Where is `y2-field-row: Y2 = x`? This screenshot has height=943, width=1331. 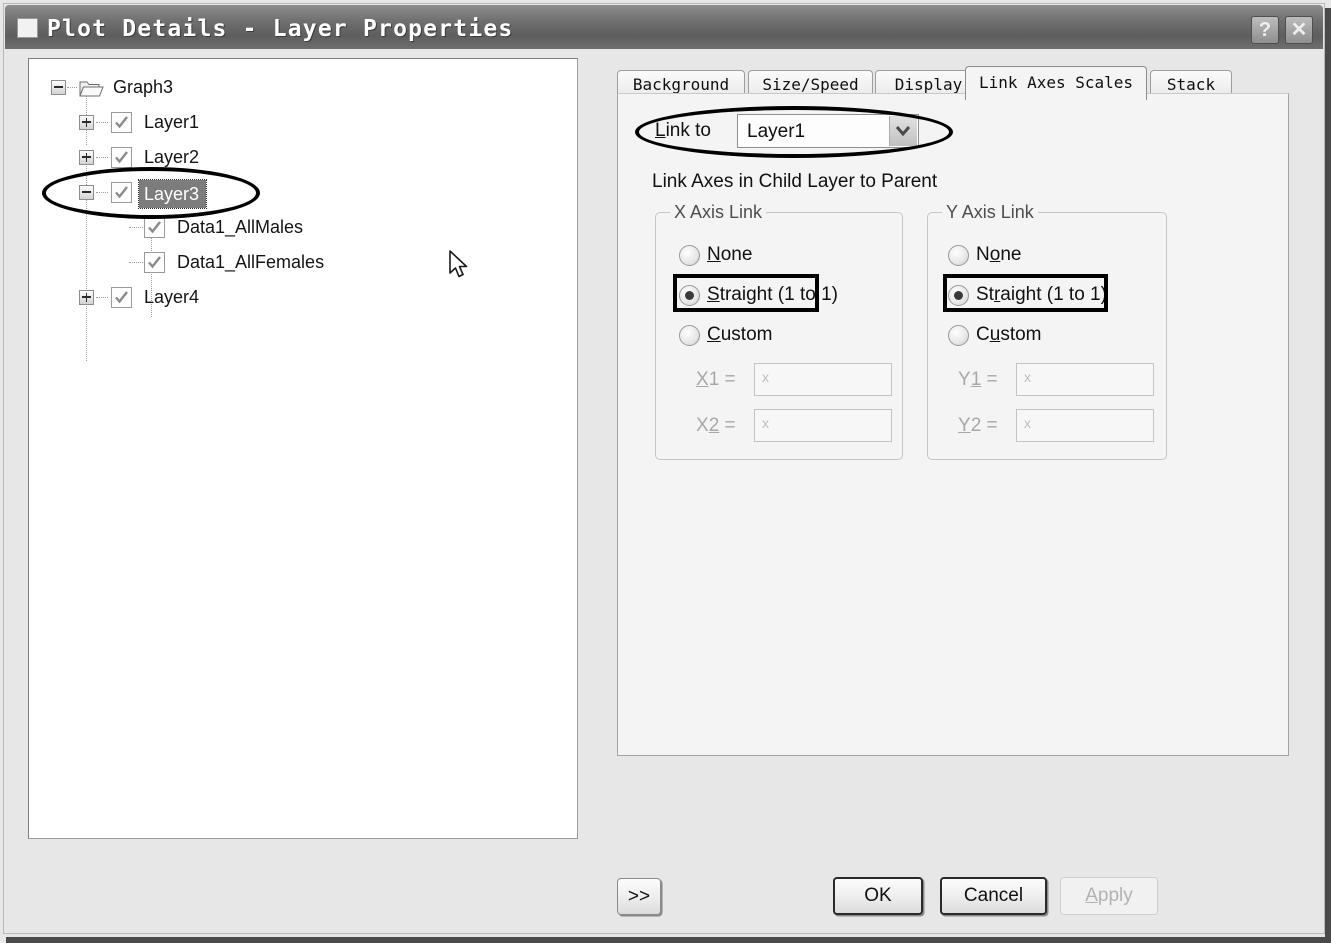
y2-field-row: Y2 = x is located at coordinates (1056, 426).